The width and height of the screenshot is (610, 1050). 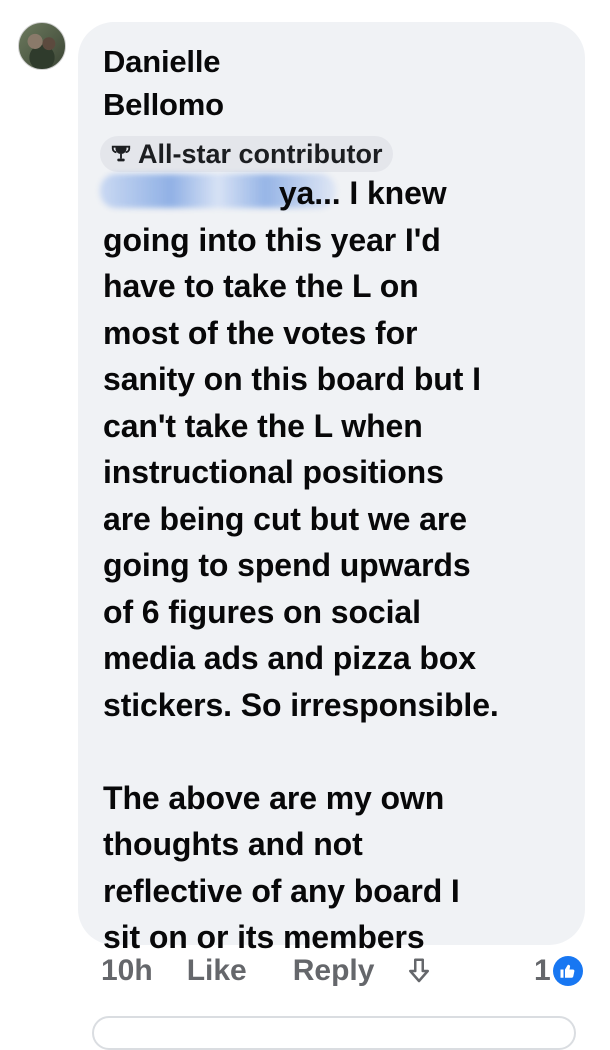 What do you see at coordinates (334, 1033) in the screenshot?
I see `next-comment-bubble` at bounding box center [334, 1033].